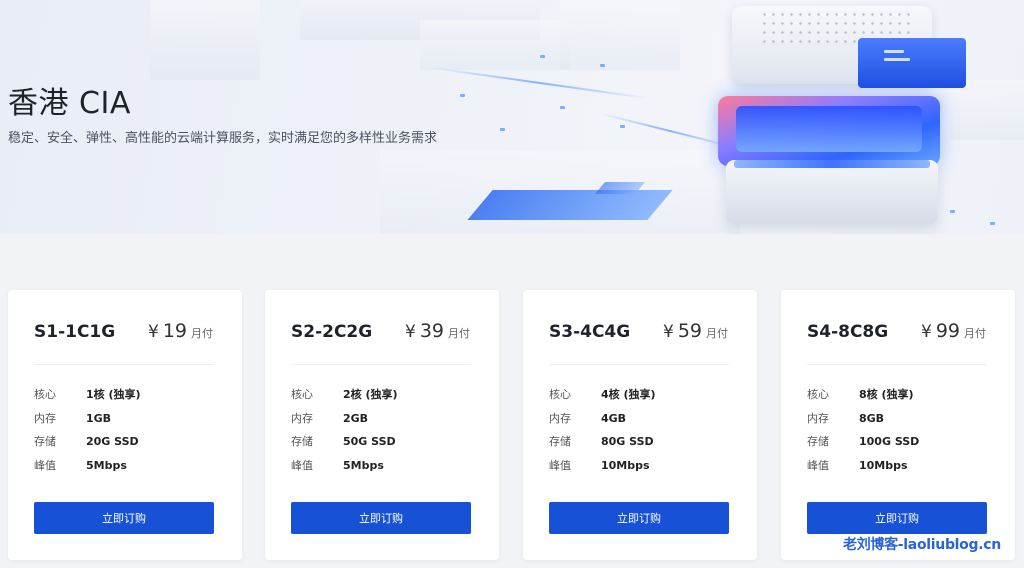  What do you see at coordinates (848, 332) in the screenshot?
I see `plan-name: S4-8C8G` at bounding box center [848, 332].